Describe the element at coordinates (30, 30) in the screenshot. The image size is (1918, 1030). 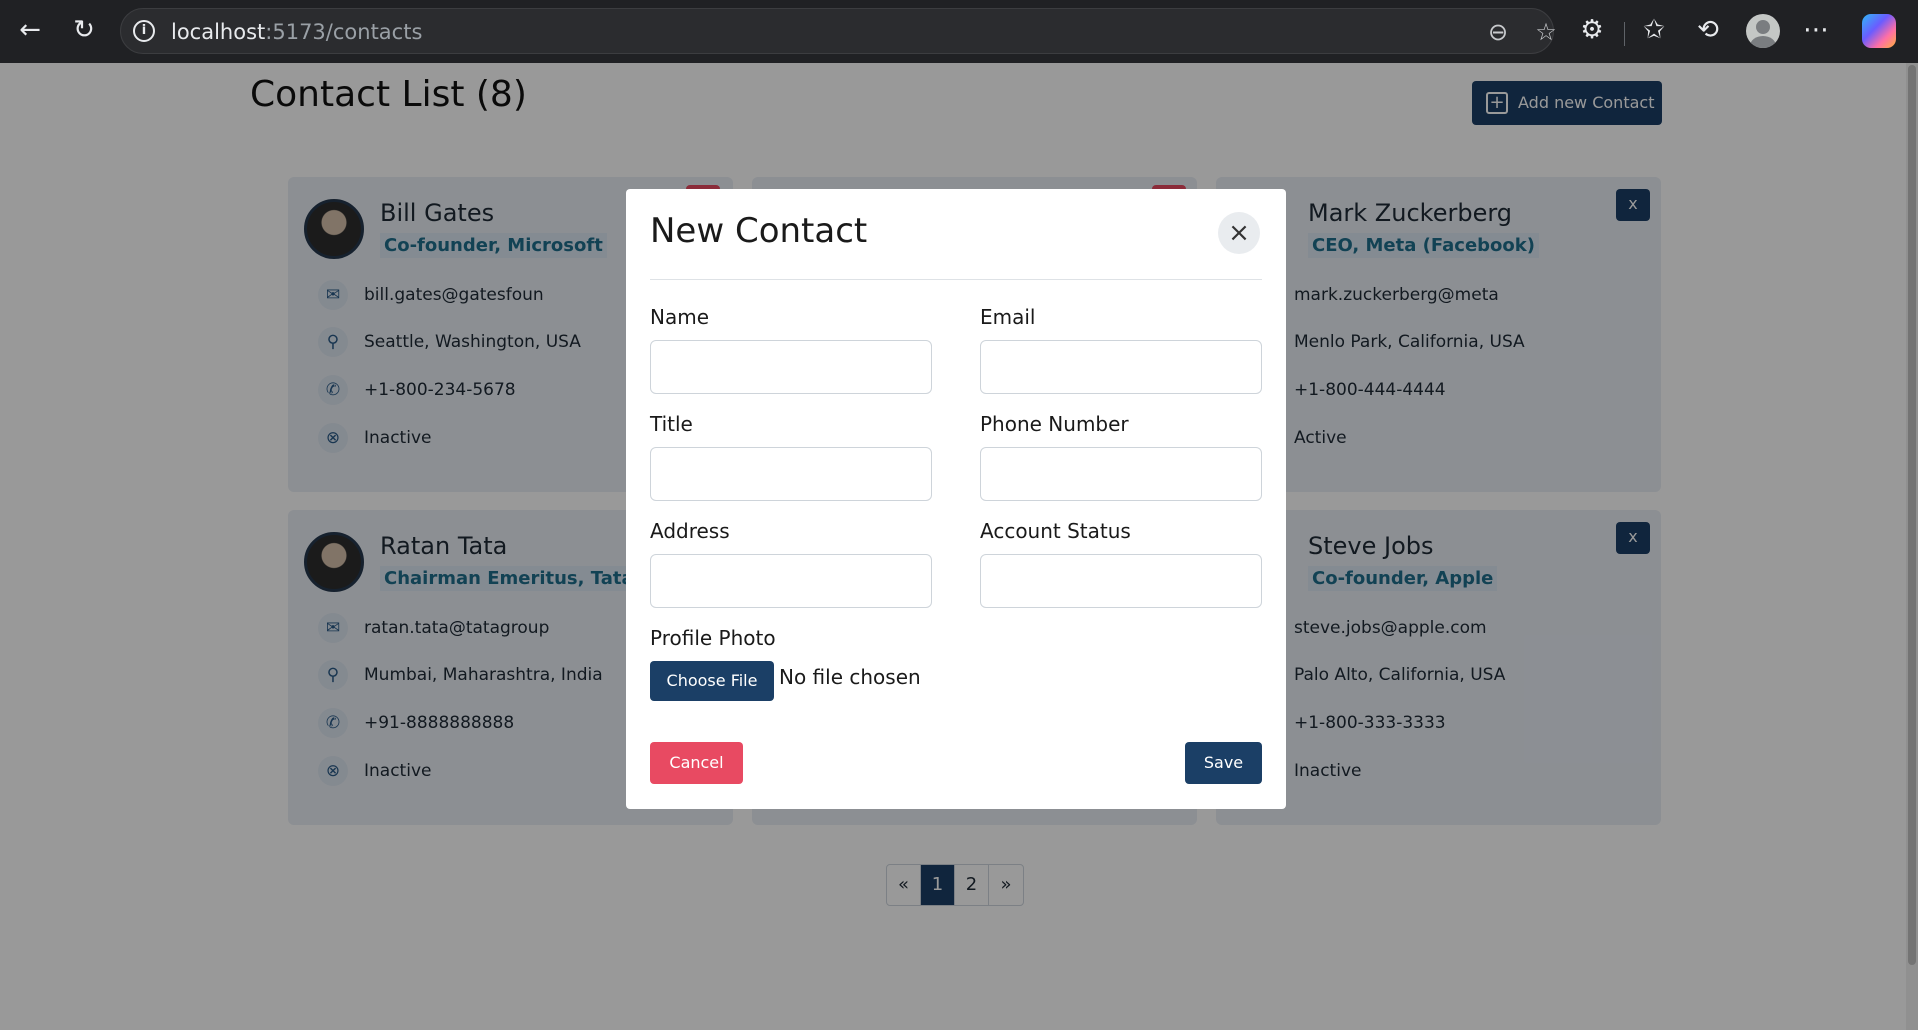
I see `back-icon: ←` at that location.